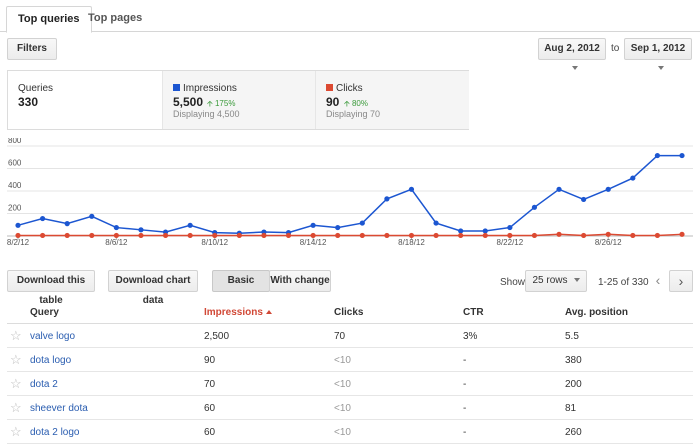 This screenshot has width=700, height=444. What do you see at coordinates (573, 432) in the screenshot?
I see `avg-position-cell: 260` at bounding box center [573, 432].